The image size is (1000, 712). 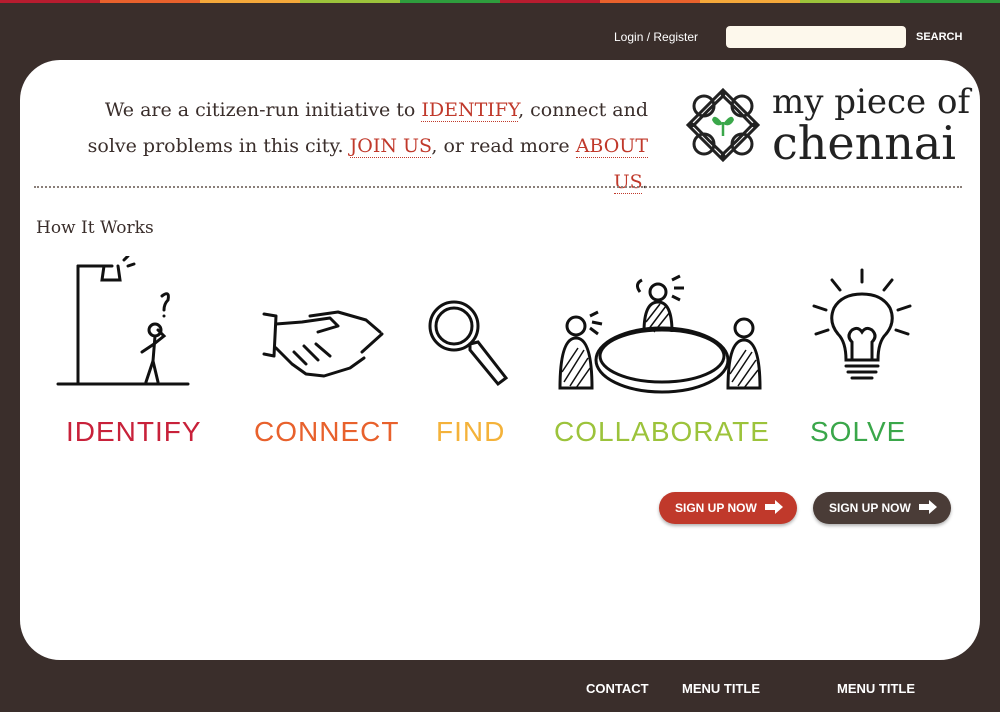 I want to click on step-find: FIND, so click(x=474, y=356).